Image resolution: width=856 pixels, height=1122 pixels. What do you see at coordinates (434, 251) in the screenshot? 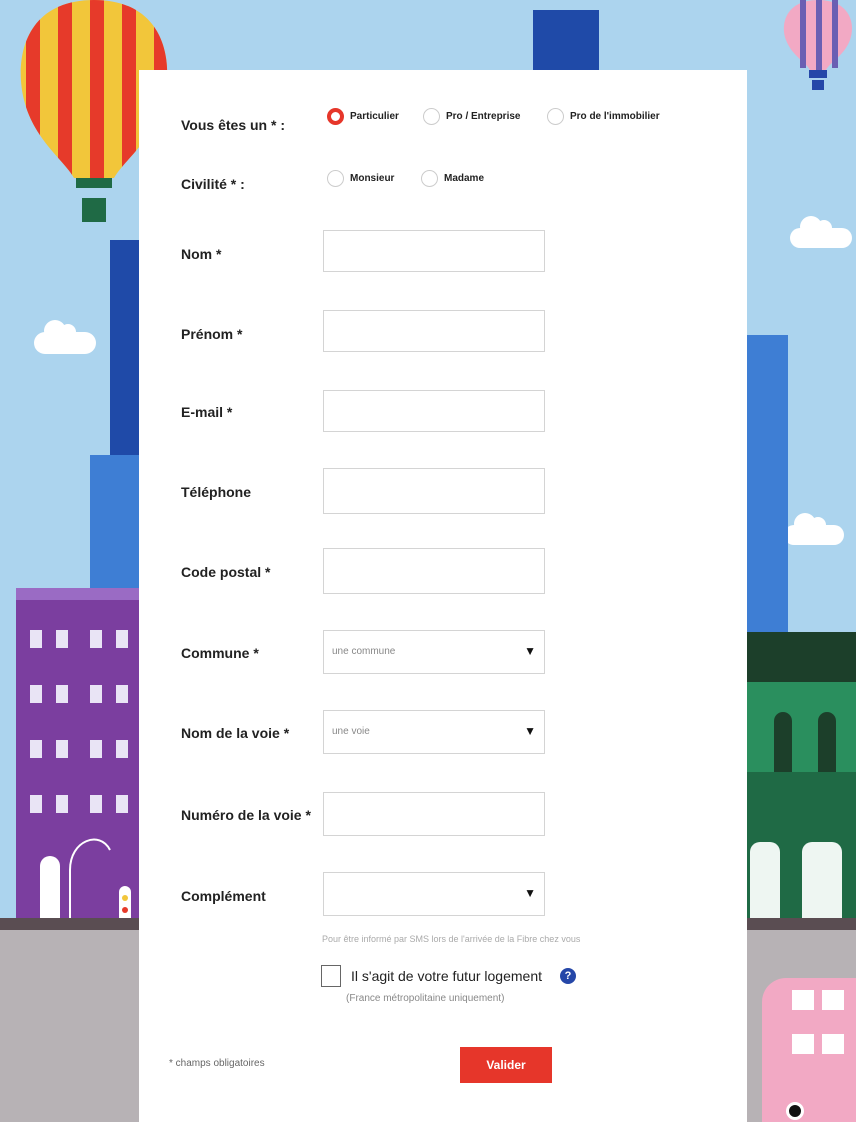
I see `nom-input` at bounding box center [434, 251].